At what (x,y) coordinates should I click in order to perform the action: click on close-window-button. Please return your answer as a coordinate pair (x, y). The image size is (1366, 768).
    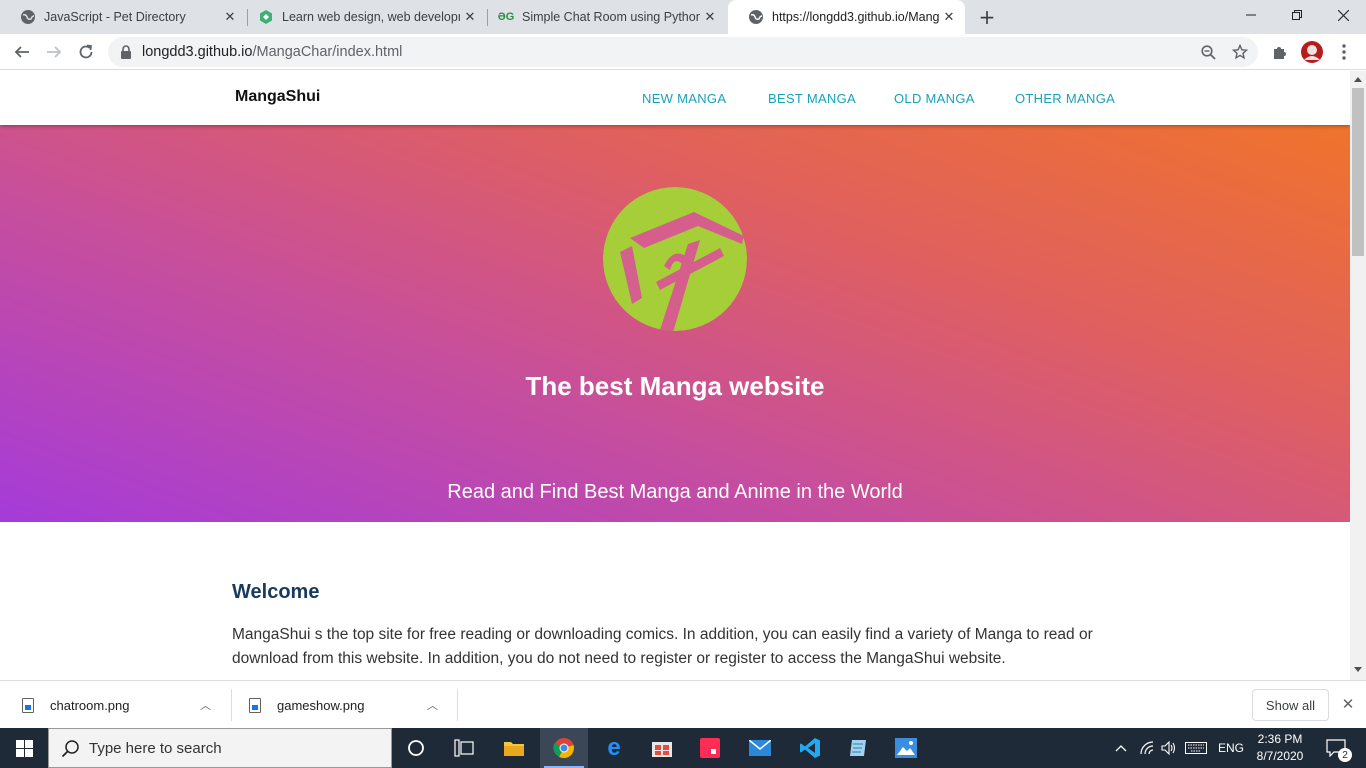
    Looking at the image, I should click on (1343, 15).